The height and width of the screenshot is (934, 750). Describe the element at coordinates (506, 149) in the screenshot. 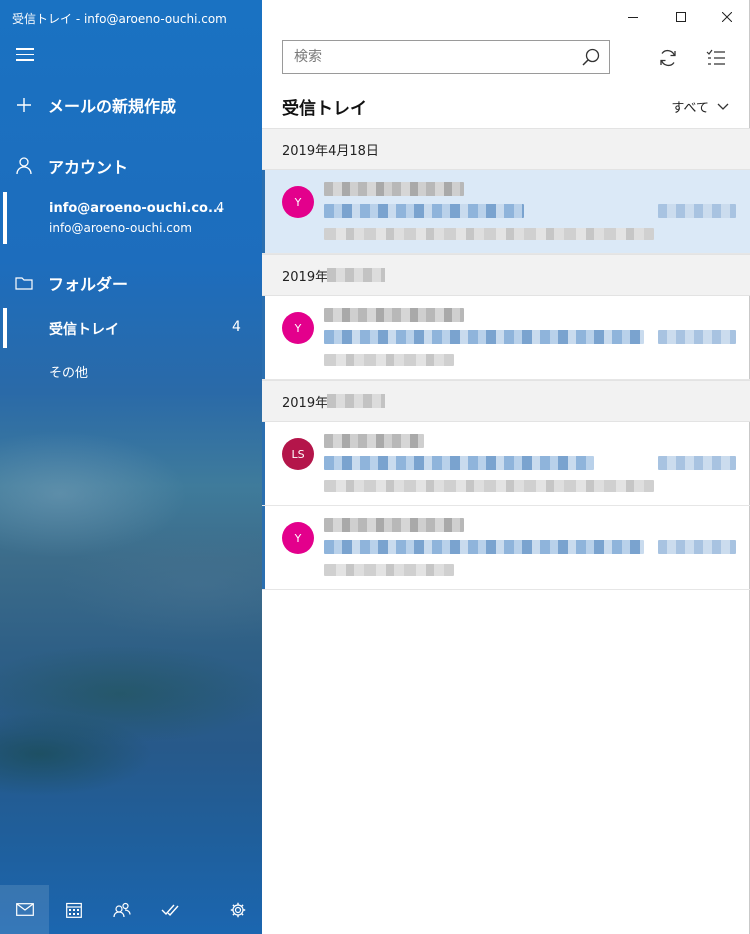

I see `date-header: 2019年4月18日` at that location.